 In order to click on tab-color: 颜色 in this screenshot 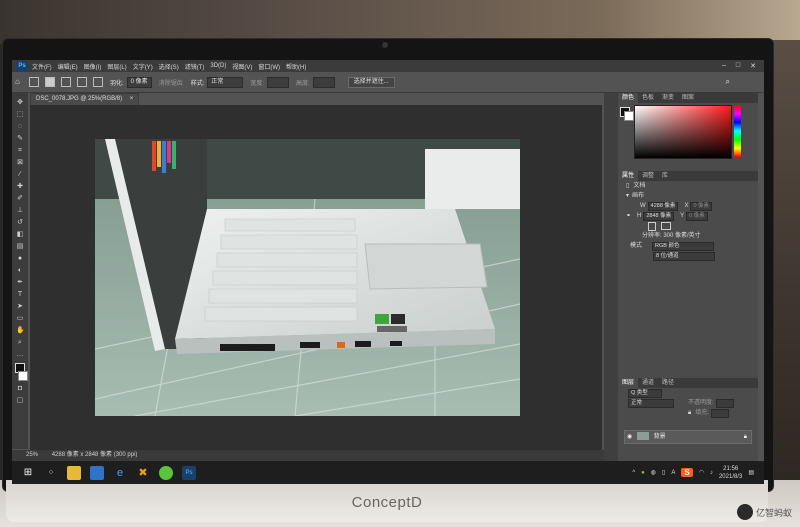, I will do `click(628, 98)`.